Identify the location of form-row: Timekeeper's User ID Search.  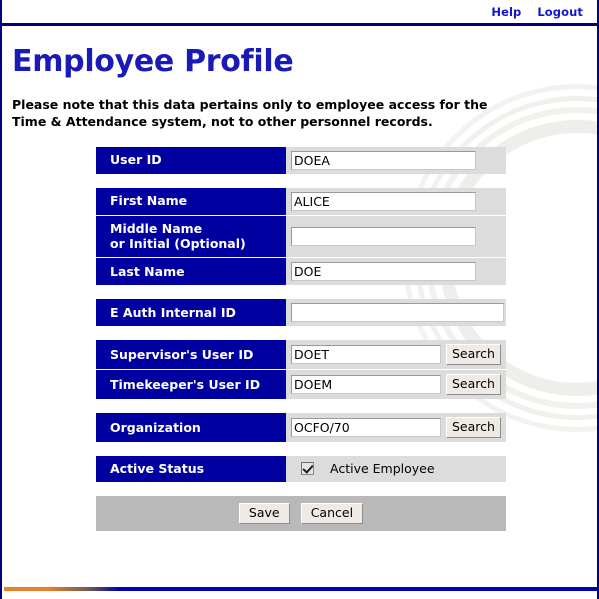
(301, 384).